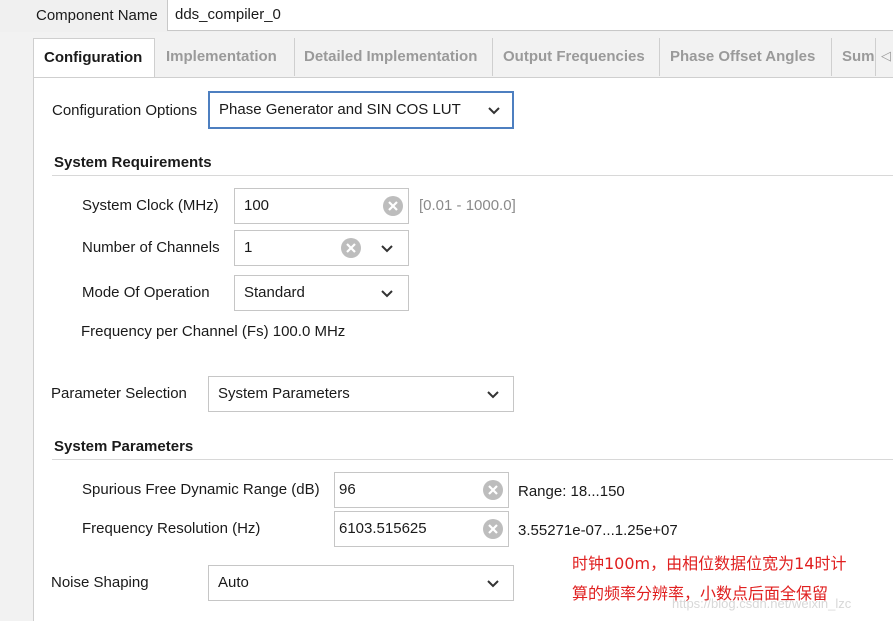  I want to click on channels-select: 1, so click(321, 248).